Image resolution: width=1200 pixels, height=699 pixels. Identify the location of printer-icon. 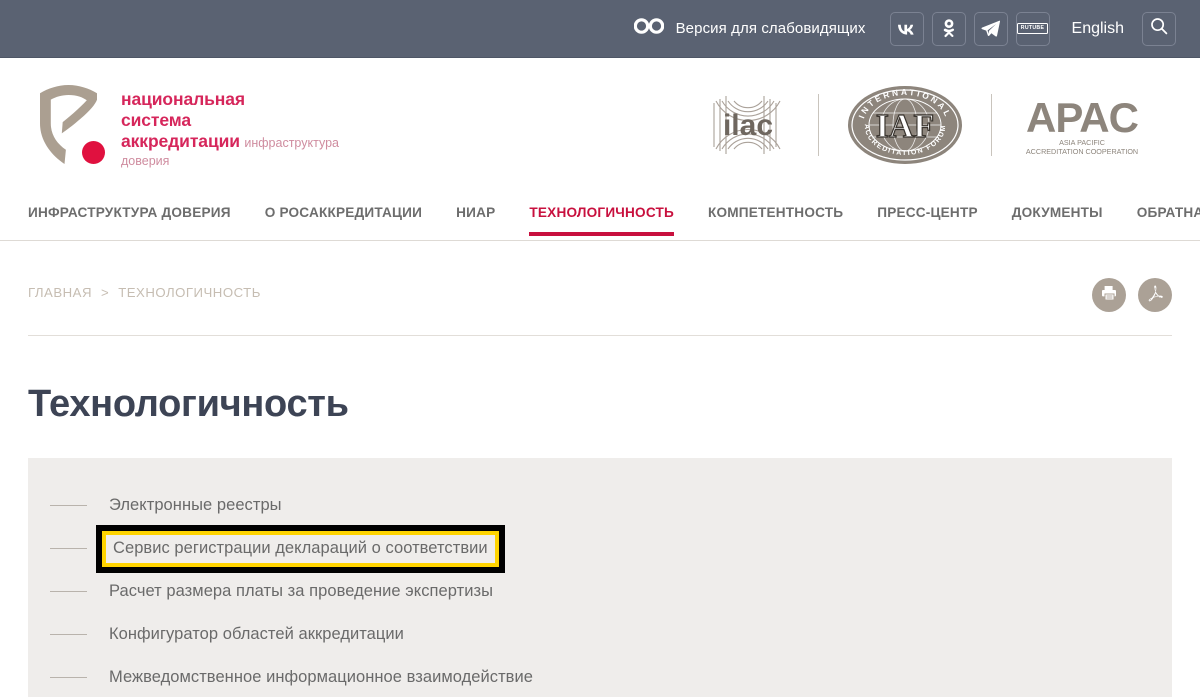
(1109, 295).